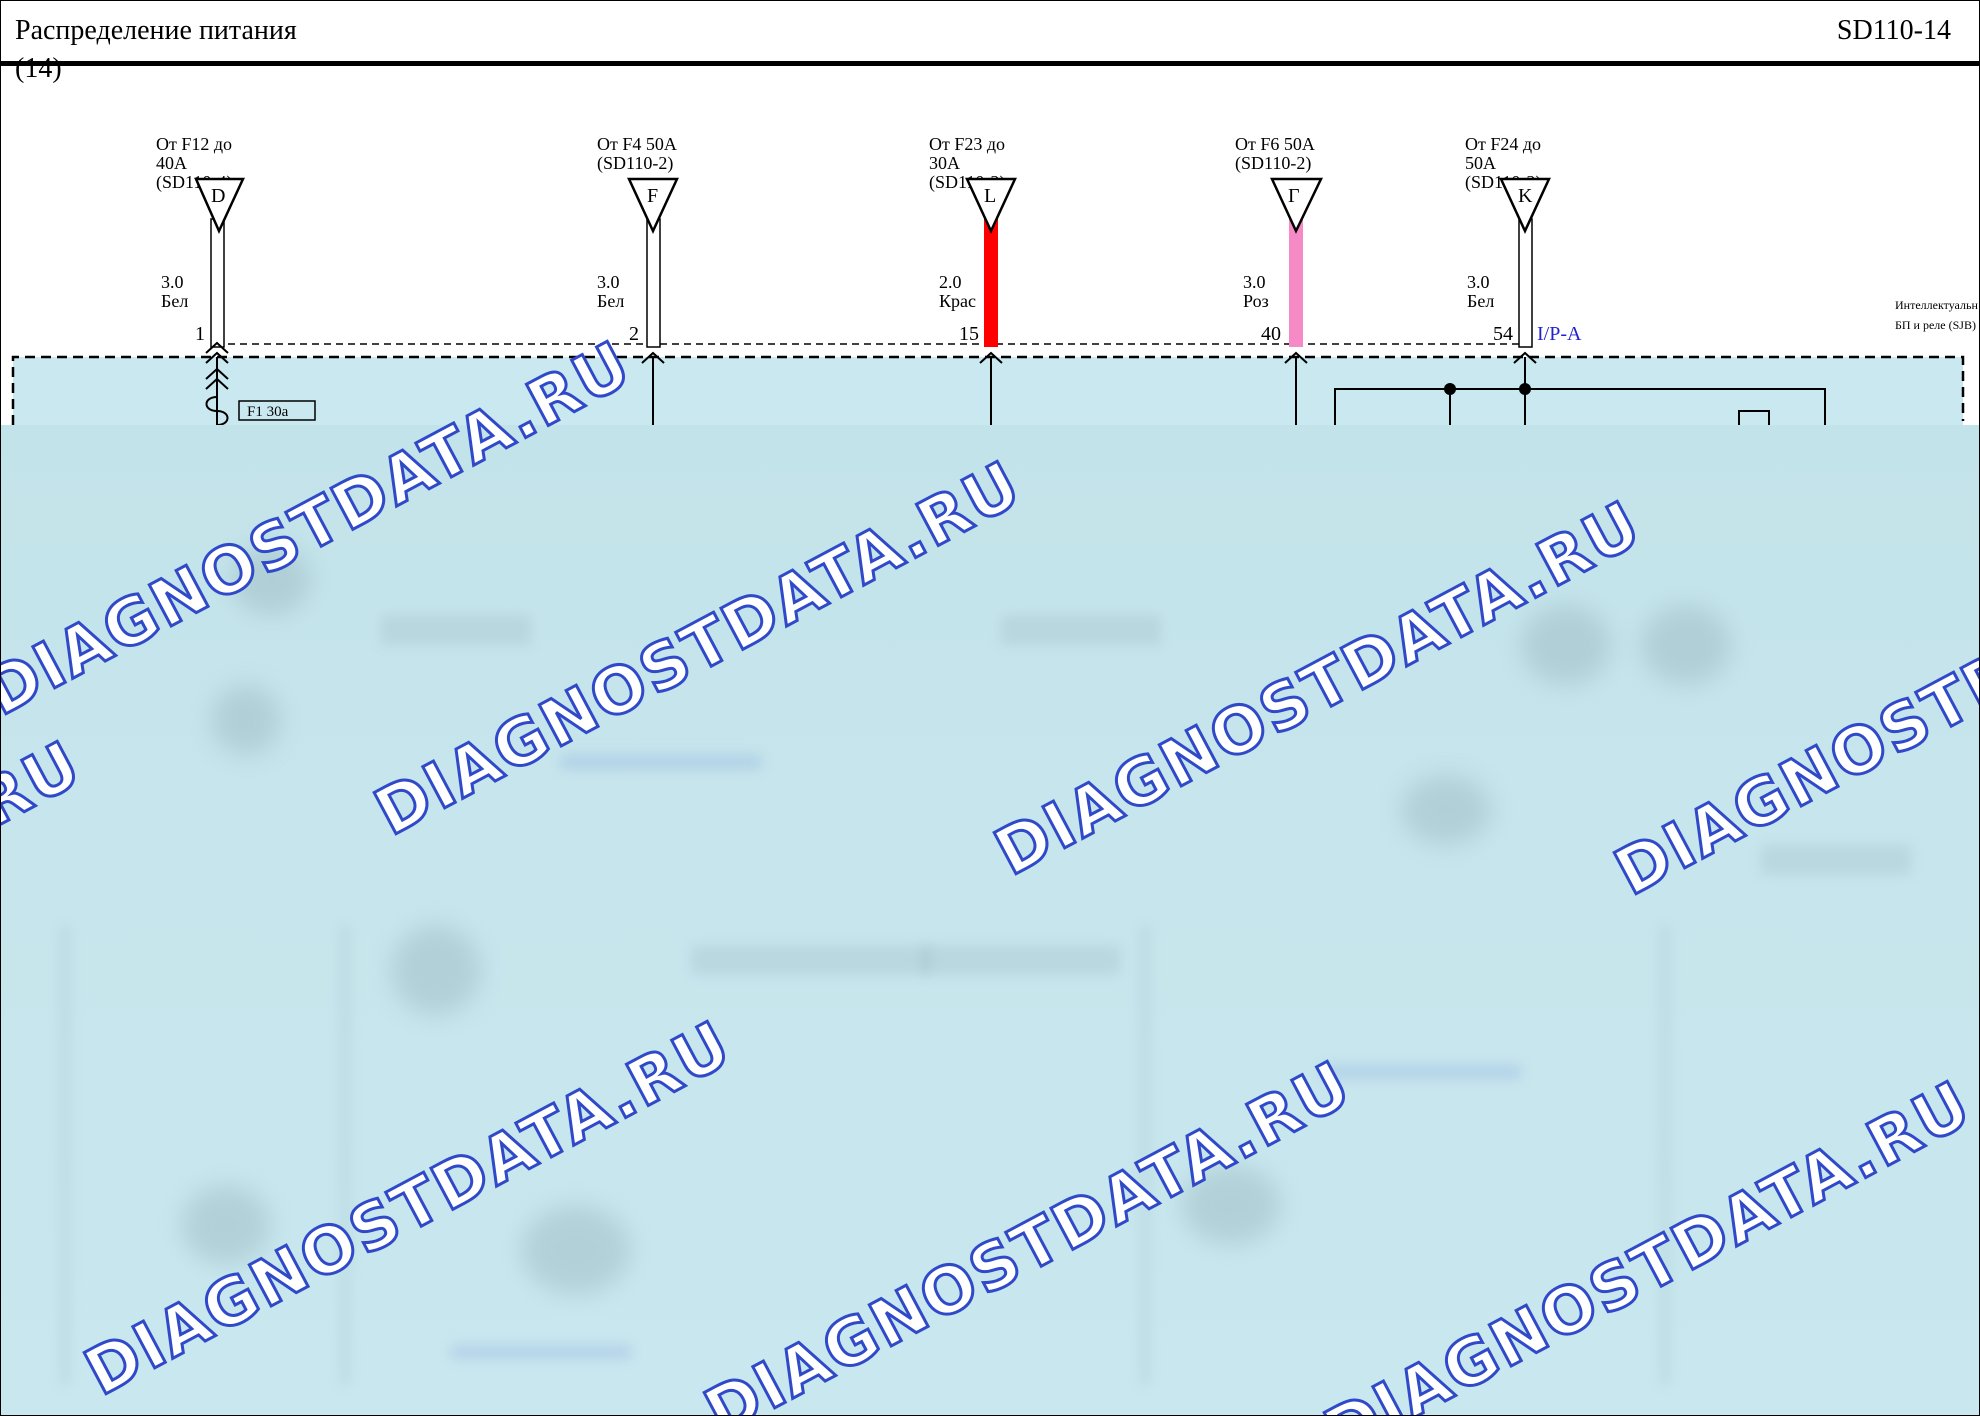 This screenshot has height=1416, width=1980. Describe the element at coordinates (218, 196) in the screenshot. I see `connector-letter: D` at that location.